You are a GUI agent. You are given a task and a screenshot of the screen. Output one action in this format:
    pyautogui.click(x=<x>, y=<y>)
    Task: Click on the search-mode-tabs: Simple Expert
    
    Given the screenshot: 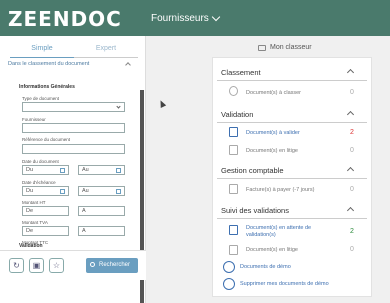 What is the action you would take?
    pyautogui.click(x=74, y=51)
    